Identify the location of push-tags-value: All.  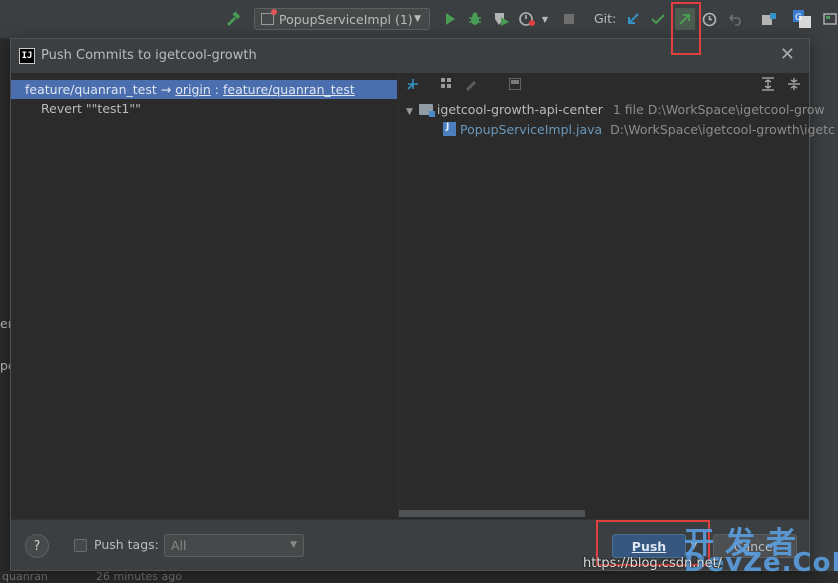
(179, 545).